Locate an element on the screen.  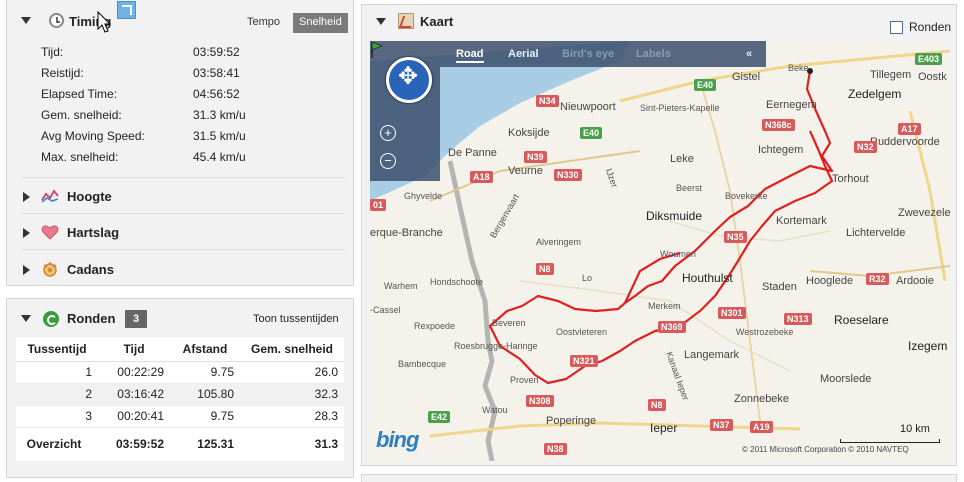
total-time: 03:59:52 is located at coordinates (139, 444).